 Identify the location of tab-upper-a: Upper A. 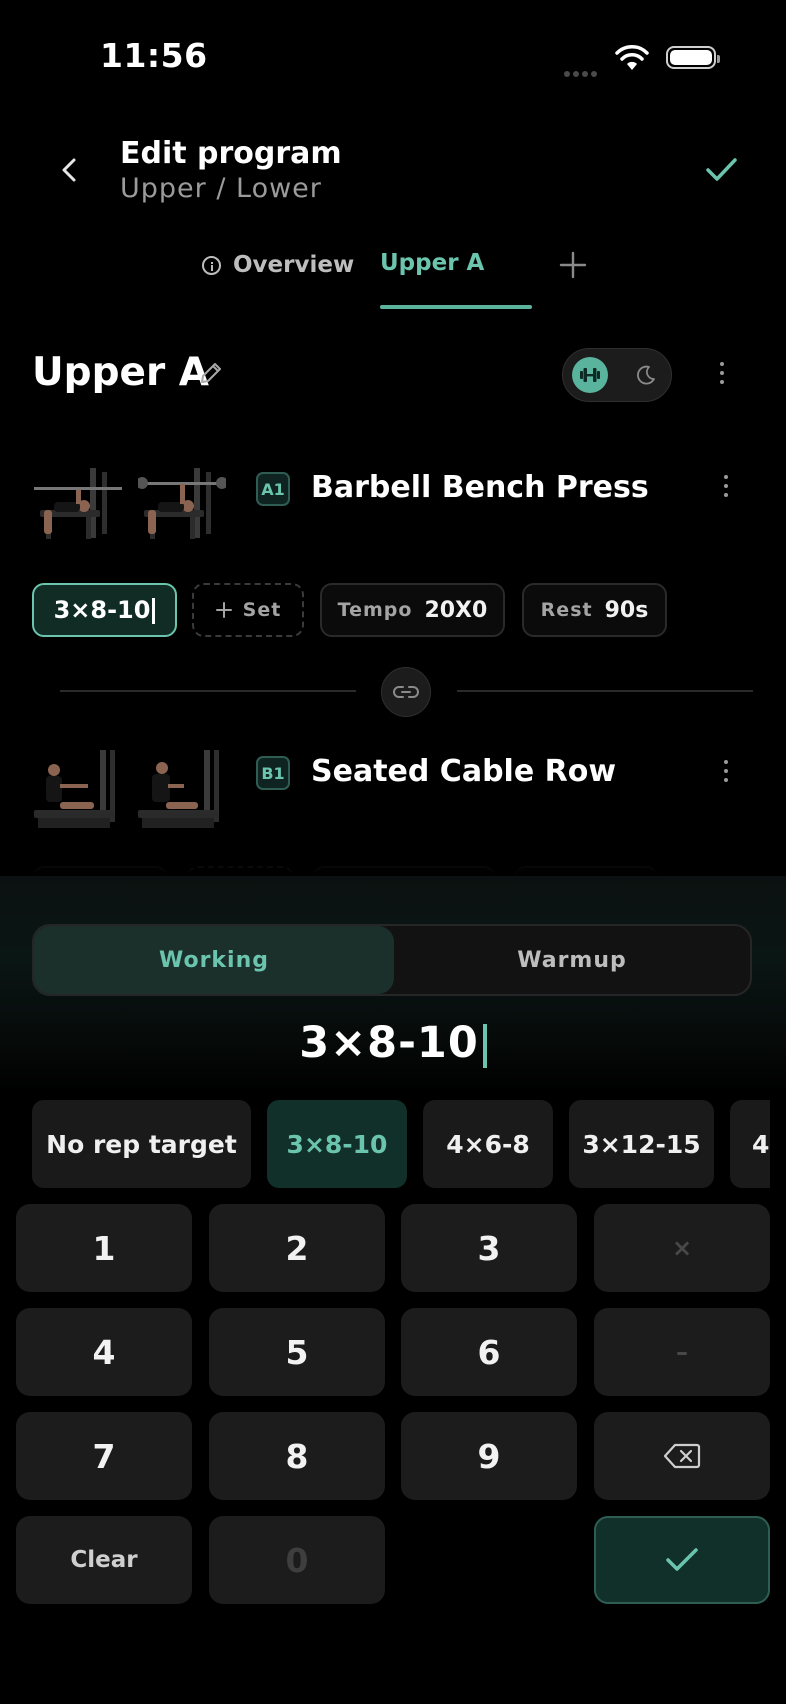
(432, 263).